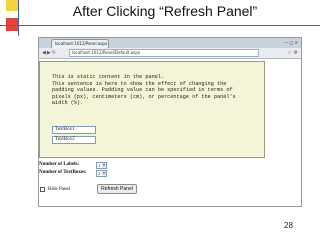  I want to click on slide-title: After Clicking “Refresh Panel”, so click(165, 11).